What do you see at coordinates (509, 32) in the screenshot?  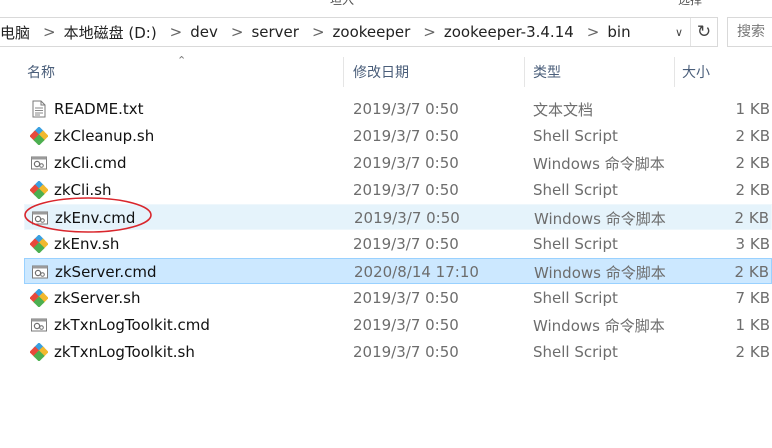 I see `breadcrumb-zookeeper-version: zookeeper-3.4.14` at bounding box center [509, 32].